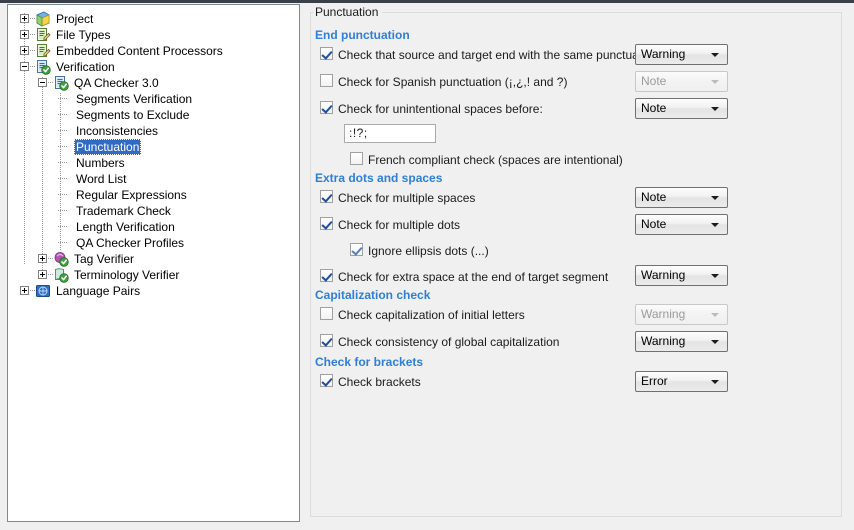 The height and width of the screenshot is (530, 854). I want to click on tree-item-segments-to-exclude: Segments to Exclude, so click(153, 115).